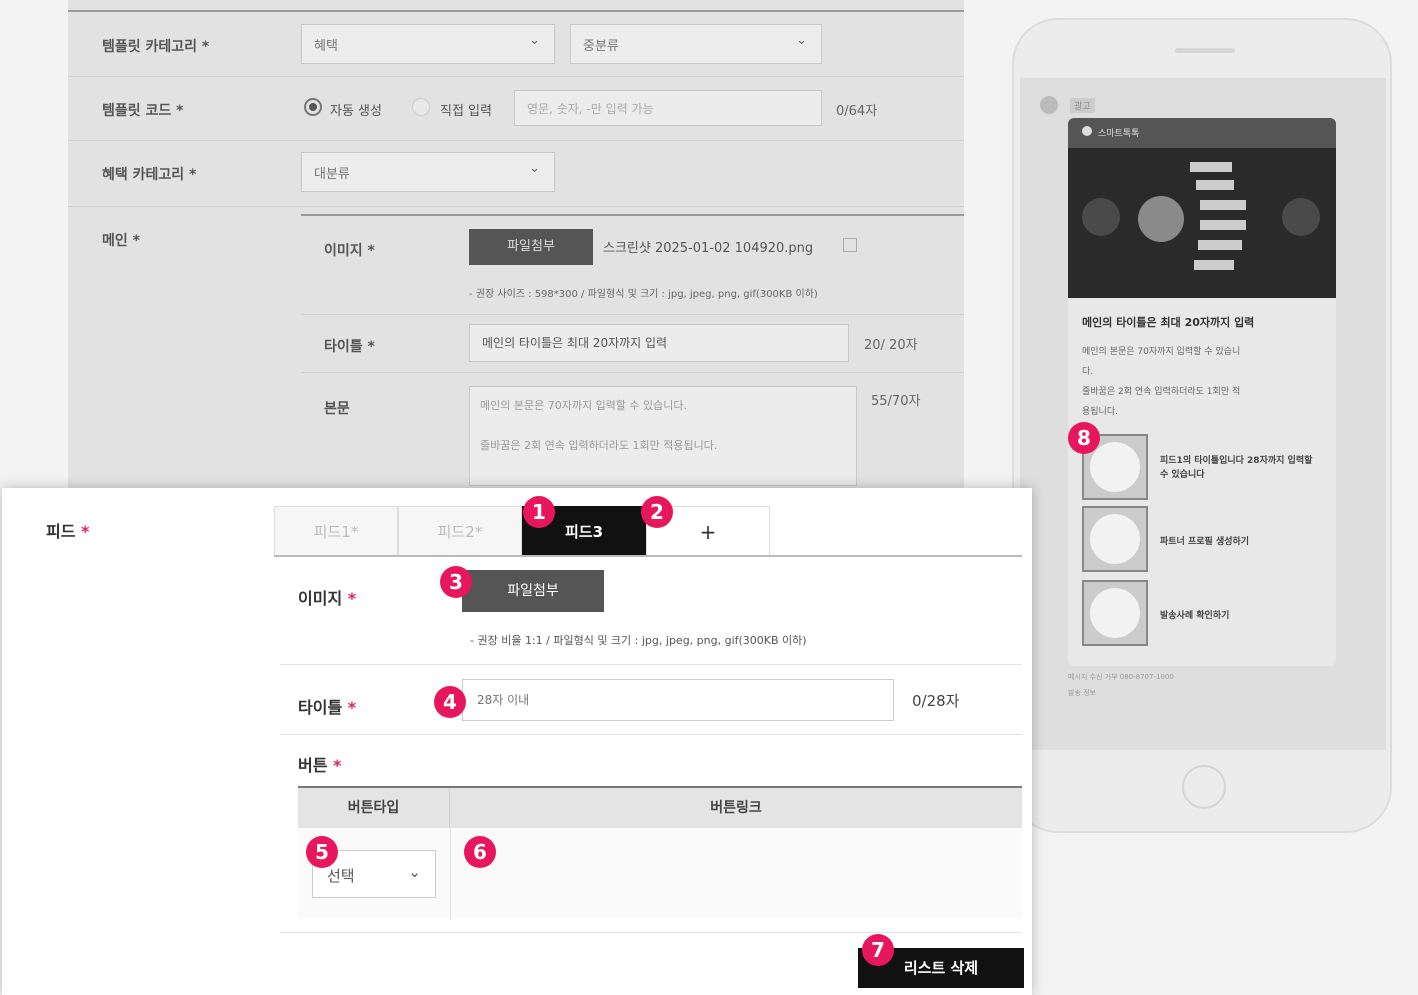 Image resolution: width=1418 pixels, height=995 pixels. What do you see at coordinates (632, 215) in the screenshot?
I see `main-section-rule` at bounding box center [632, 215].